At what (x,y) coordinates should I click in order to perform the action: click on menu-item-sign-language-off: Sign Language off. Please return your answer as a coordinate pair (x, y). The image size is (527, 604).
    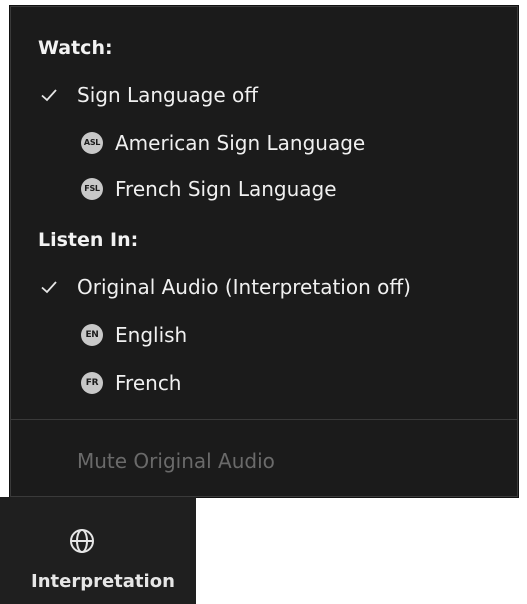
    Looking at the image, I should click on (264, 95).